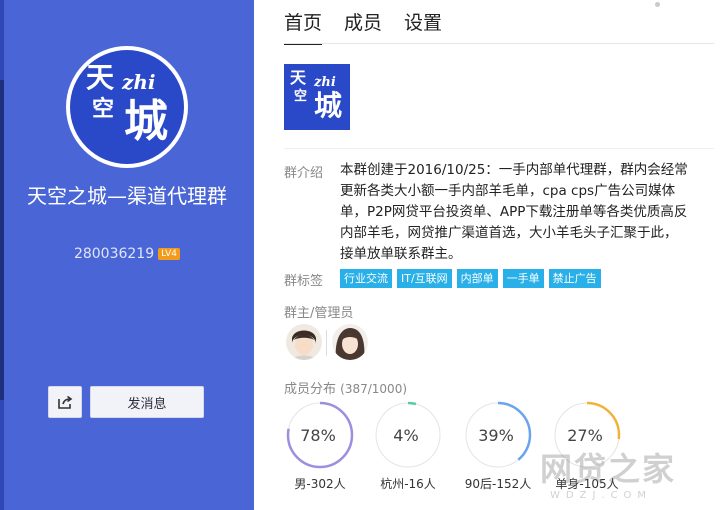 The image size is (720, 510). Describe the element at coordinates (424, 278) in the screenshot. I see `tag-it-internet: IT/互联网` at that location.